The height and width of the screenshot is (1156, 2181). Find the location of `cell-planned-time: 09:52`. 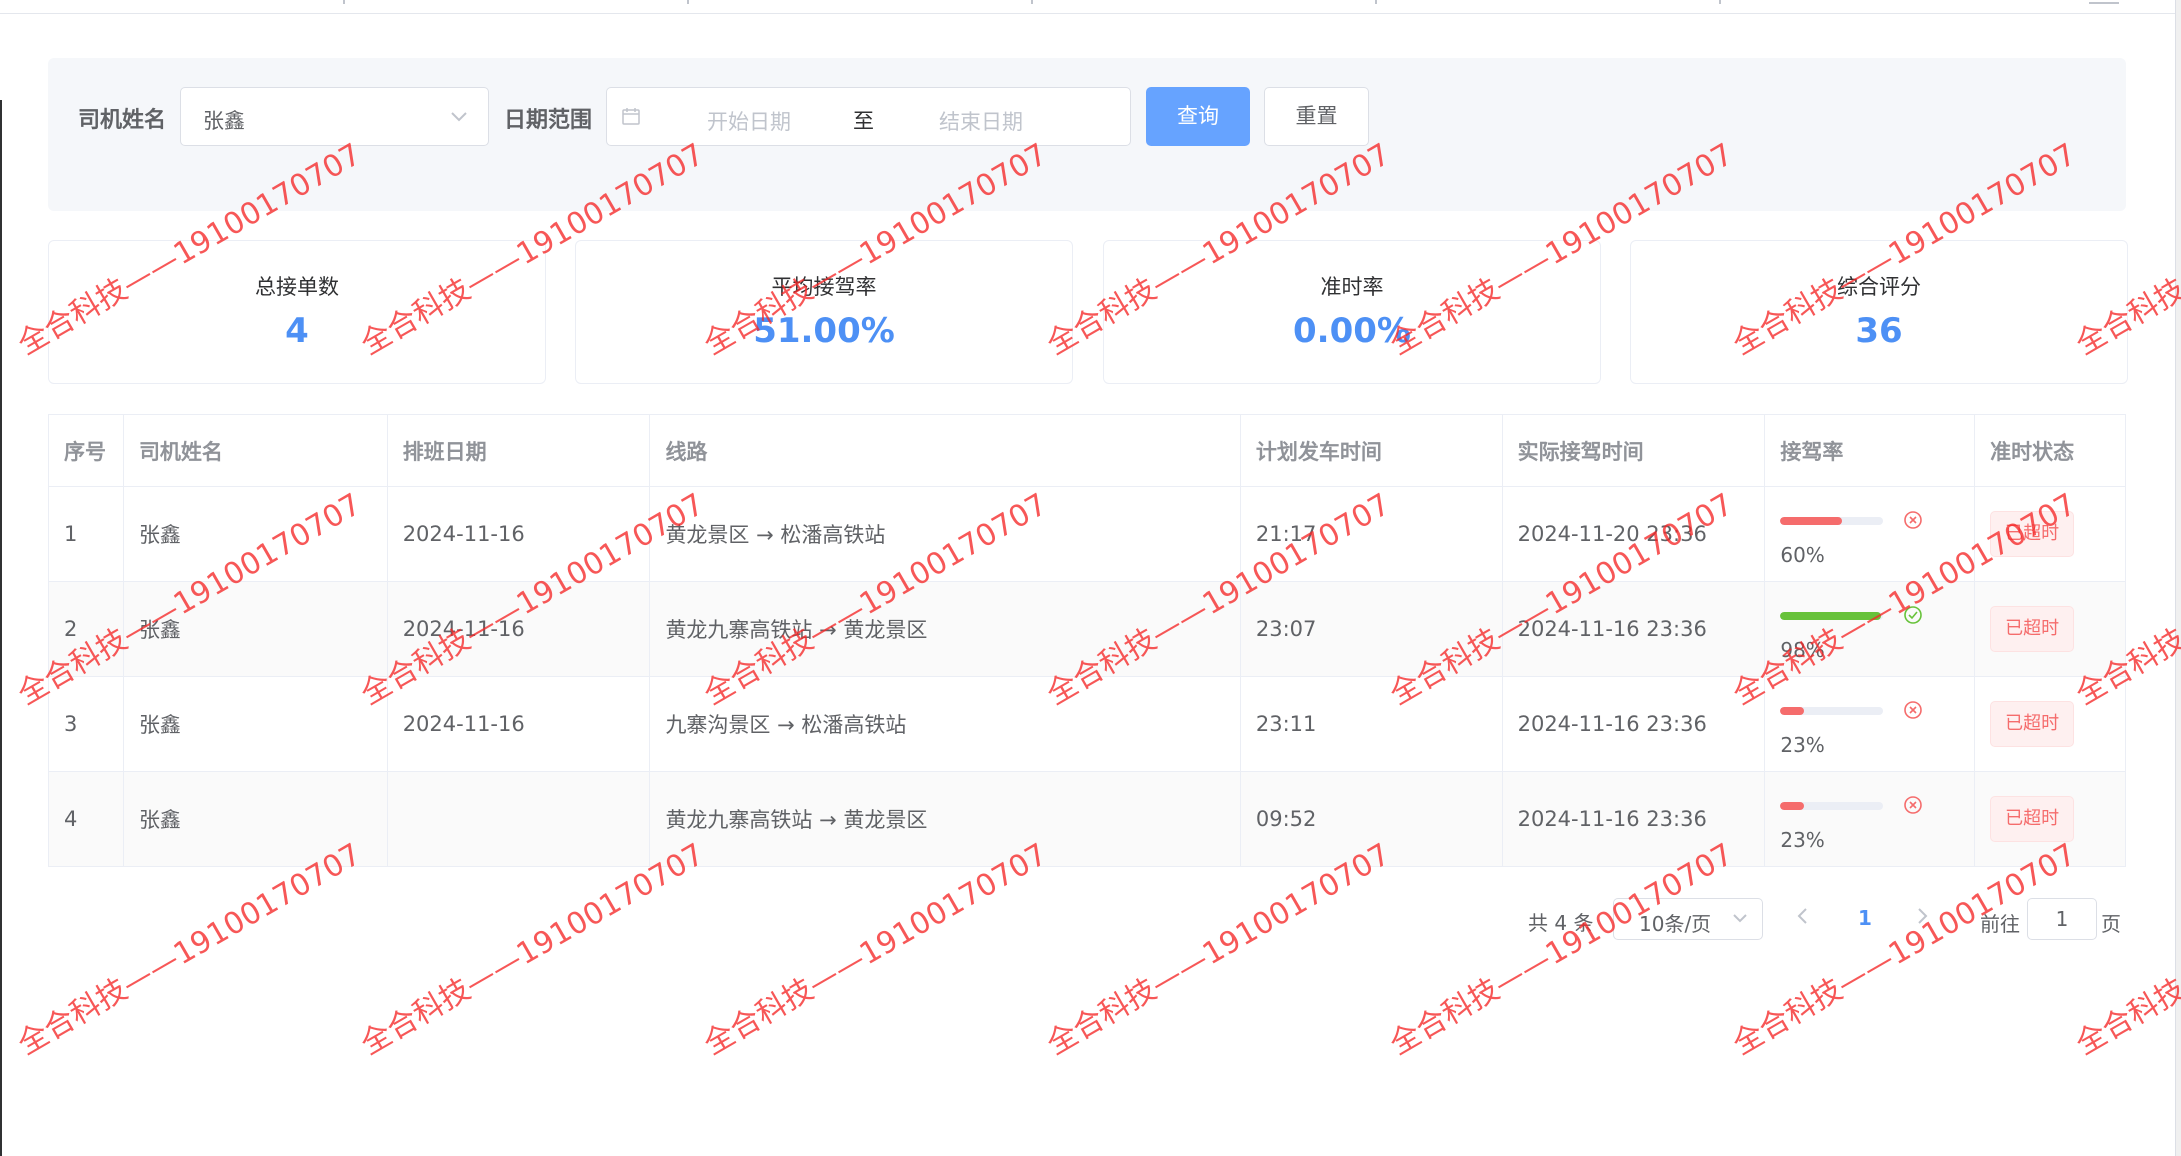

cell-planned-time: 09:52 is located at coordinates (1372, 819).